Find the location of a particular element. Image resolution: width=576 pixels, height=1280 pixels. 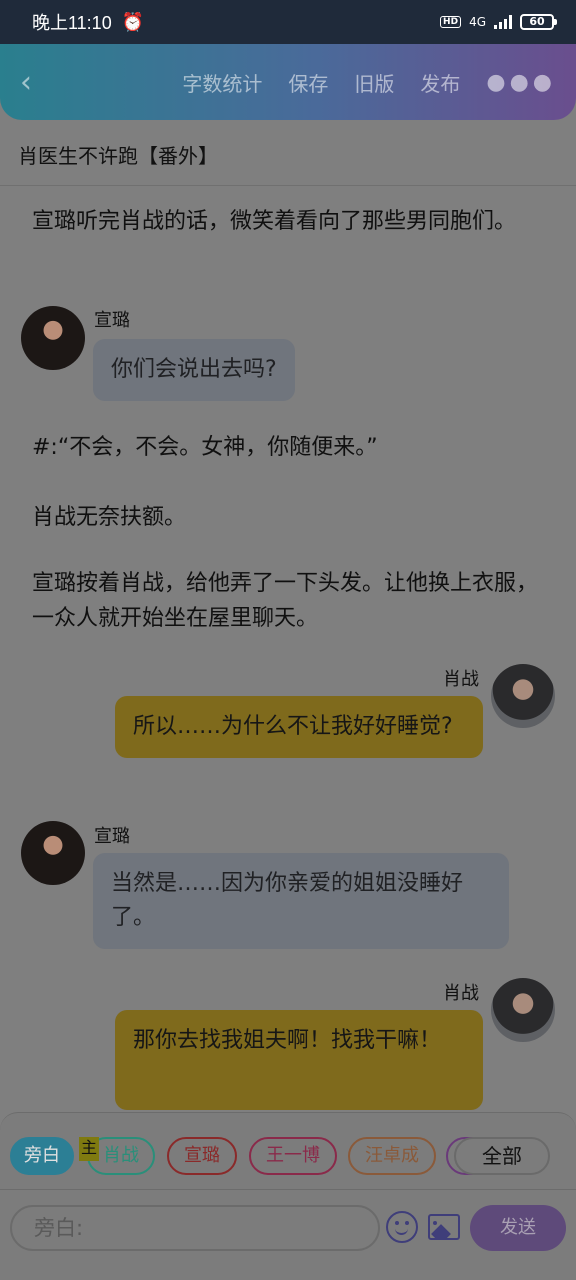

dialog-bubble-left: 当然是……因为你亲爱的姐姐没睡好了。 is located at coordinates (301, 901).